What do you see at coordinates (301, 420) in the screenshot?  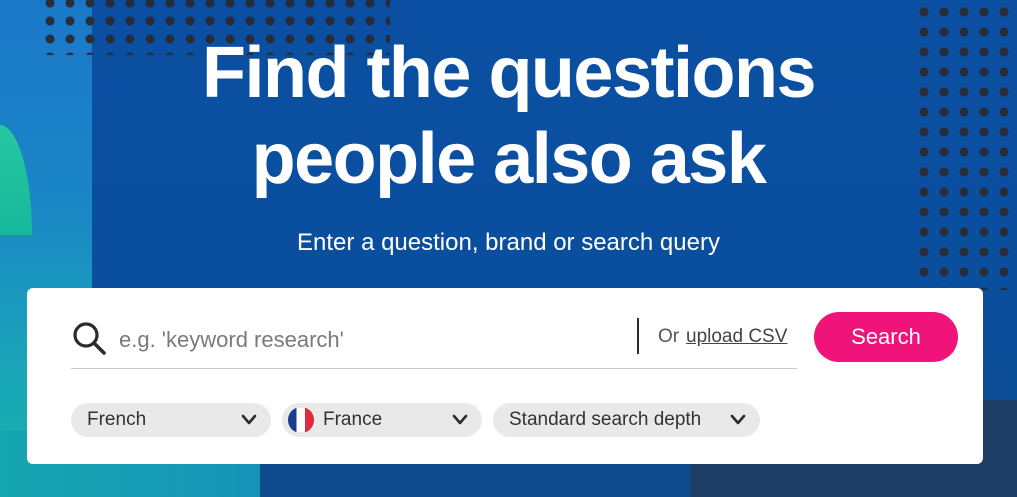 I see `france-flag-icon` at bounding box center [301, 420].